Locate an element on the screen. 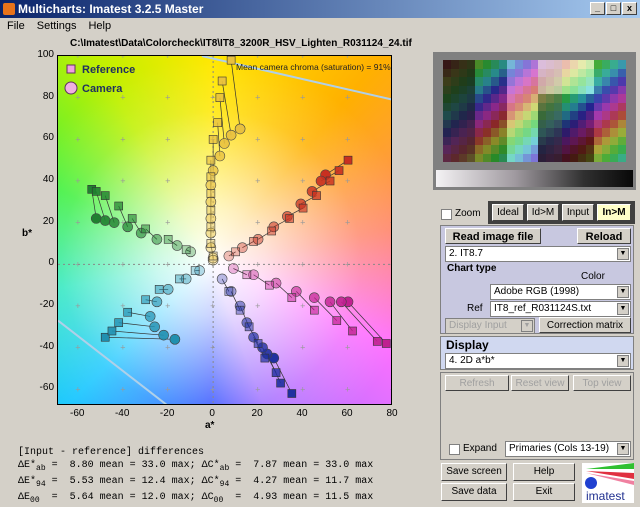 The height and width of the screenshot is (507, 640). expand-label: Expand is located at coordinates (480, 448).